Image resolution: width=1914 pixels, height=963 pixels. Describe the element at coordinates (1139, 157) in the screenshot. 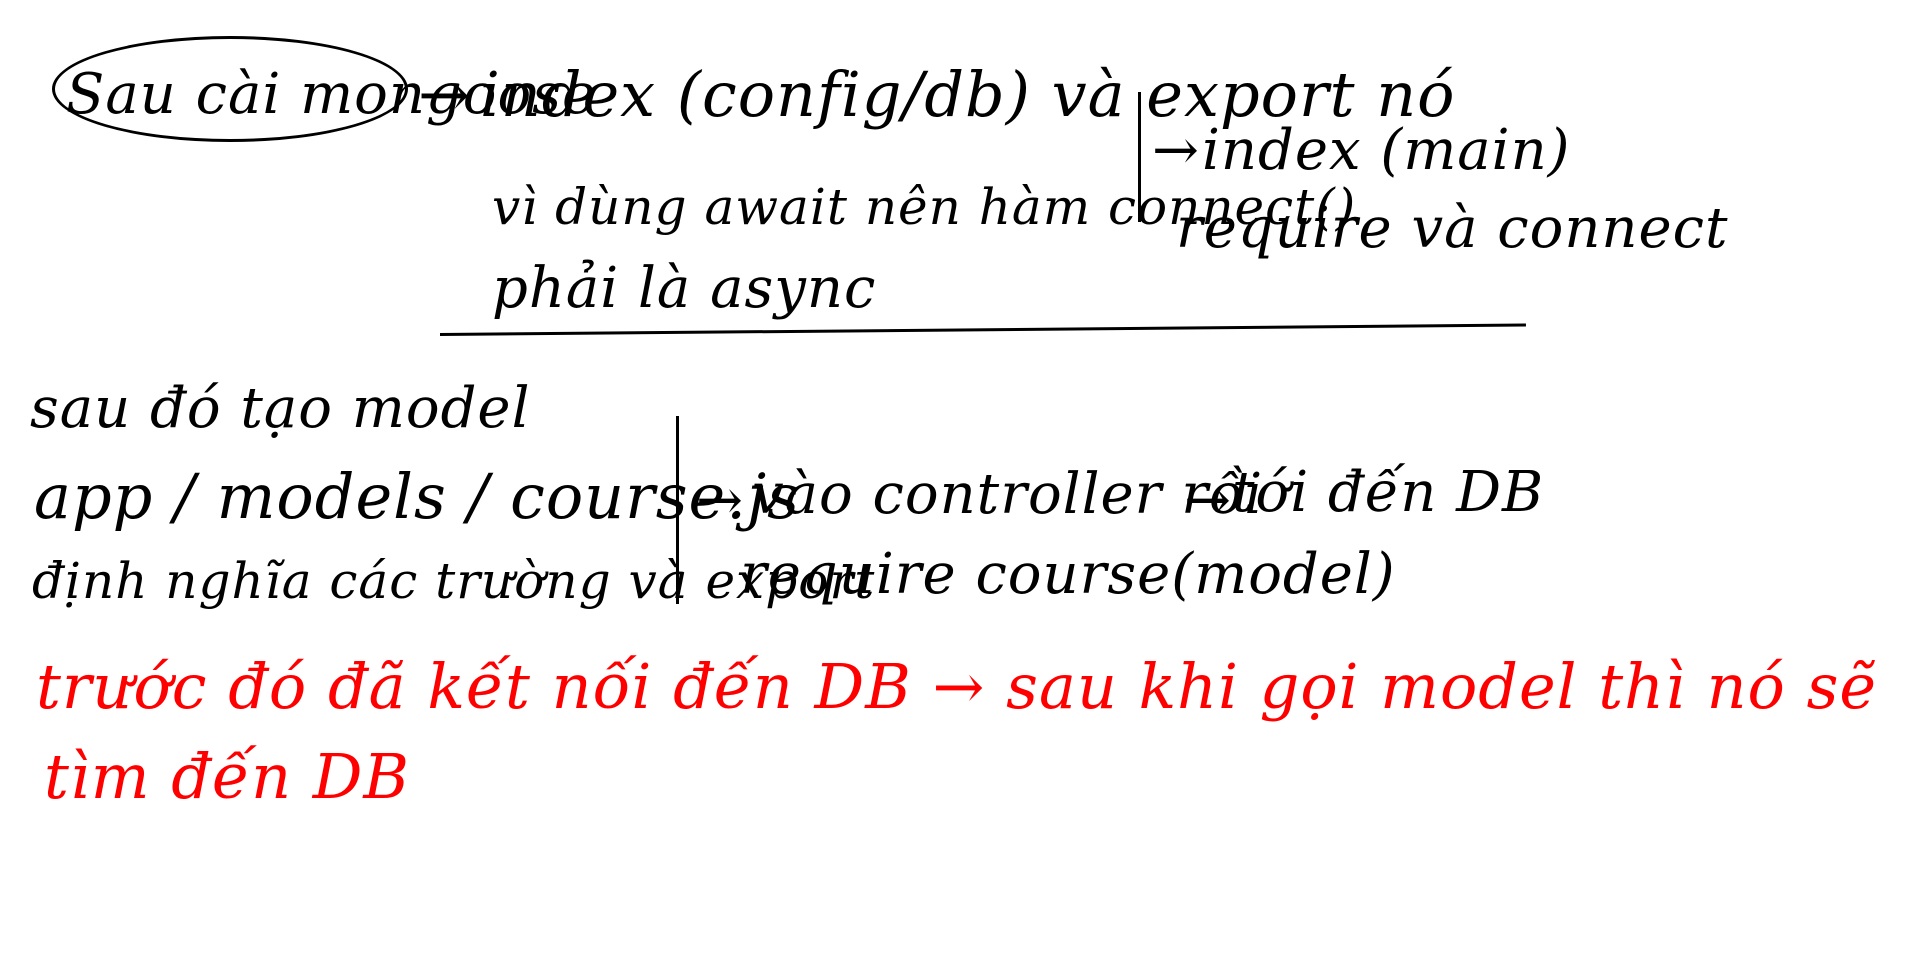

I see `top-vertical-divider` at that location.